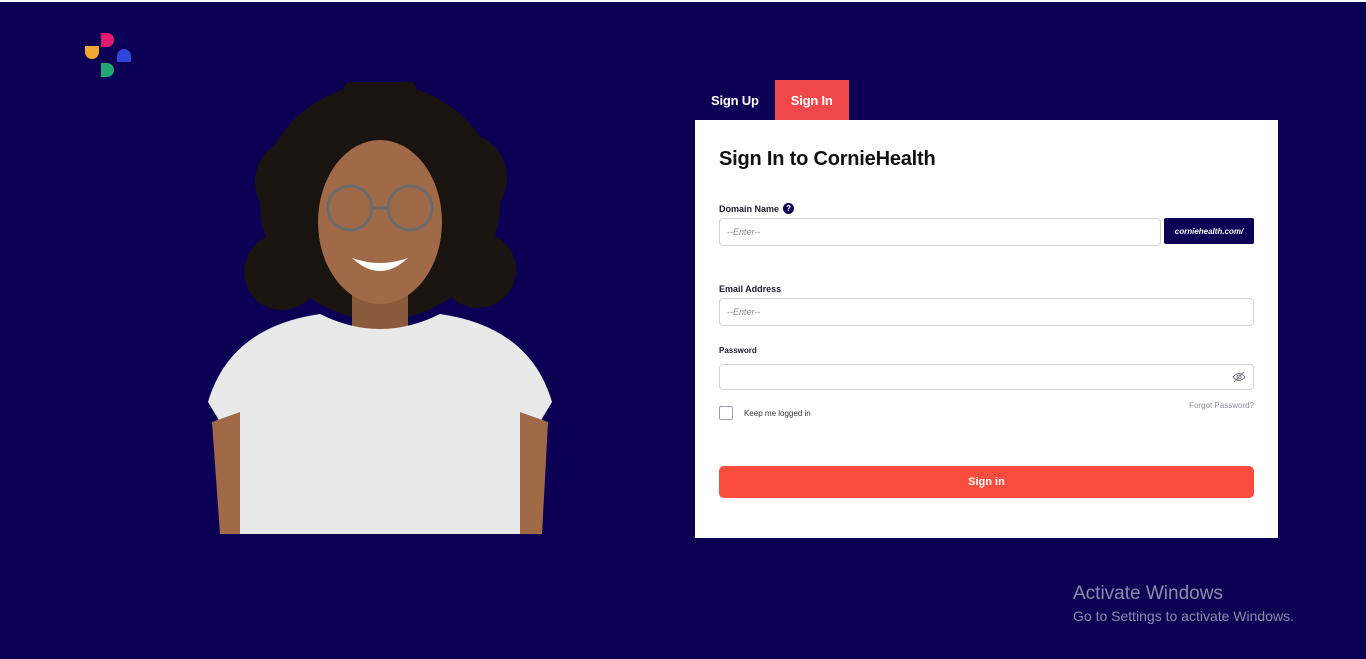  I want to click on keep-logged-in-checkbox, so click(726, 413).